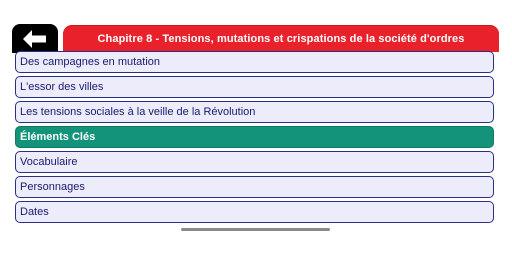  What do you see at coordinates (62, 87) in the screenshot?
I see `list-item-label: L'essor des villes` at bounding box center [62, 87].